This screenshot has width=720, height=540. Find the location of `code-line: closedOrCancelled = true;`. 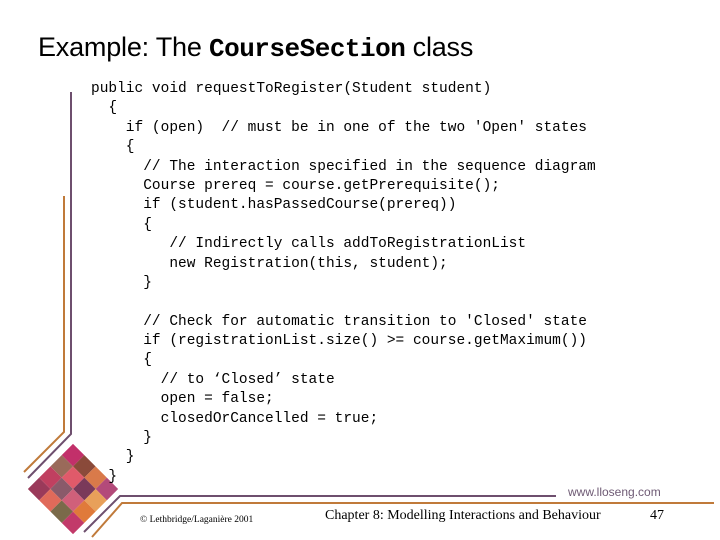

code-line: closedOrCancelled = true; is located at coordinates (235, 418).